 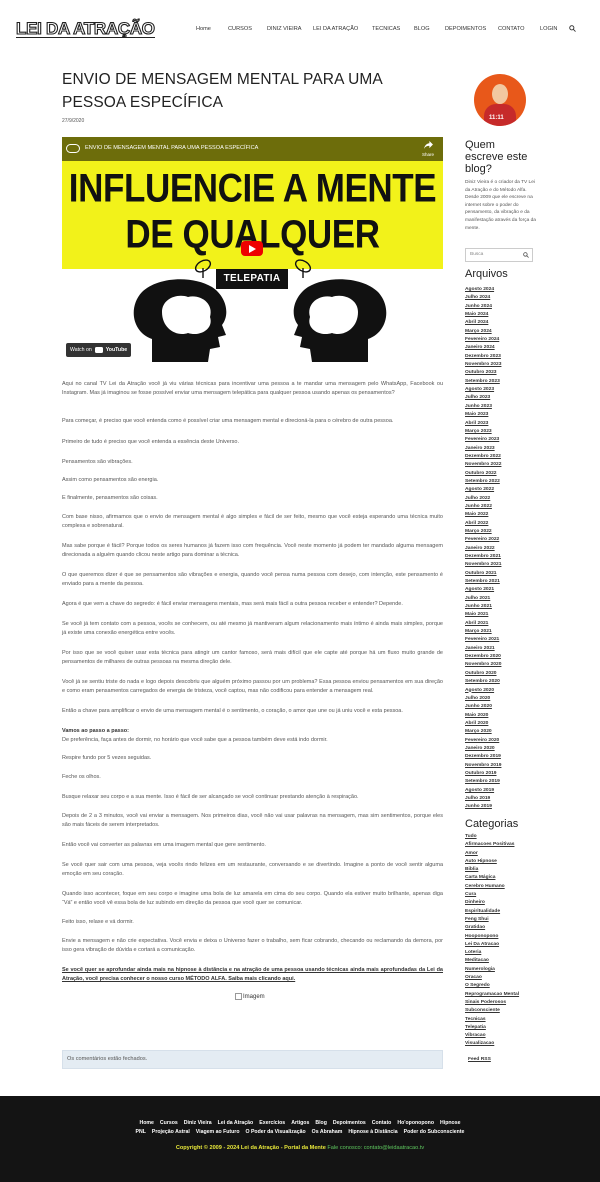 I want to click on category-link: Espiritualidade, so click(x=500, y=912).